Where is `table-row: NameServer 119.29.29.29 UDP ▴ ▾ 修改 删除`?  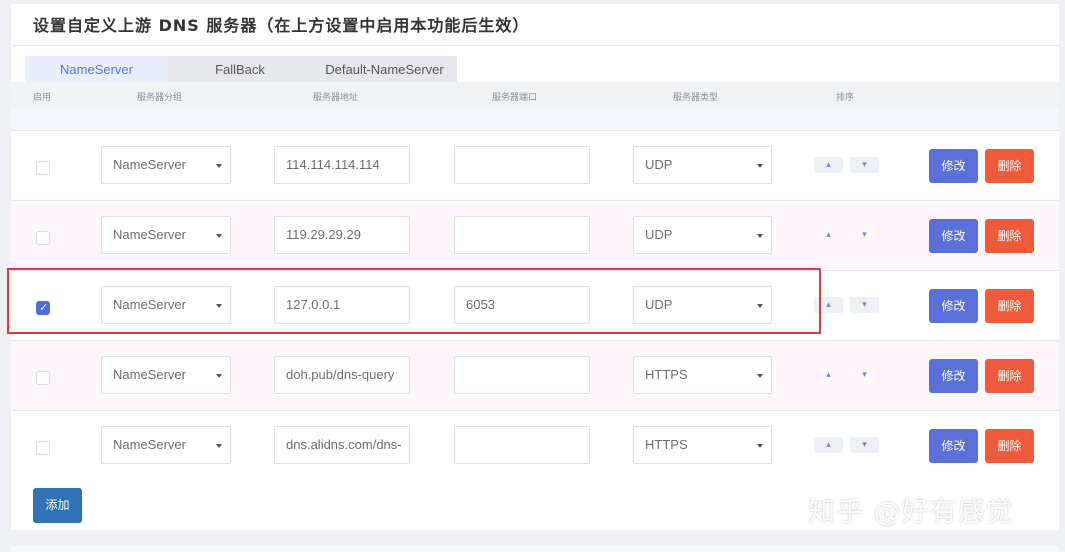 table-row: NameServer 119.29.29.29 UDP ▴ ▾ 修改 删除 is located at coordinates (535, 235).